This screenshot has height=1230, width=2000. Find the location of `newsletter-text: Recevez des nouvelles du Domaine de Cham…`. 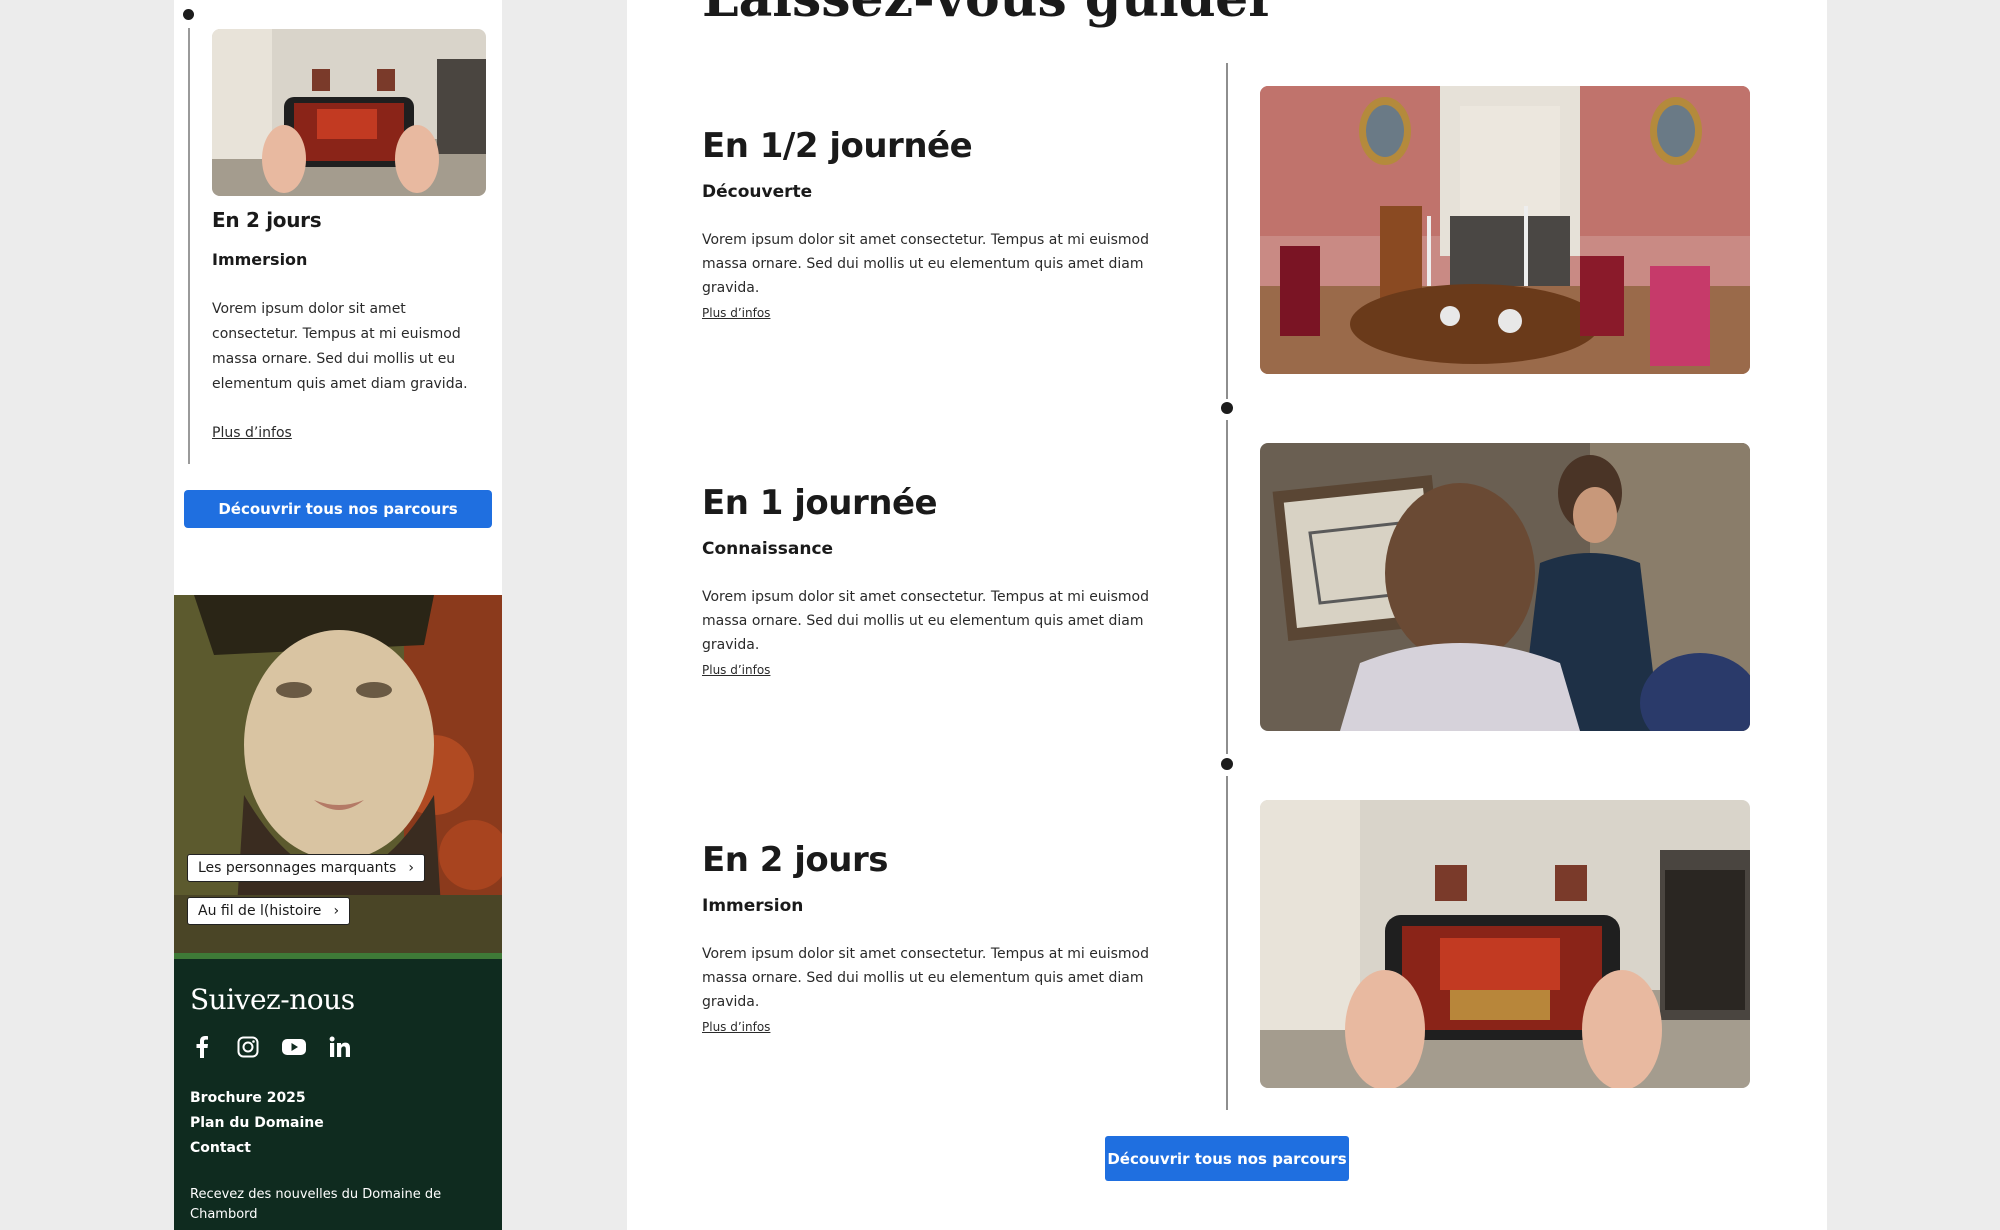

newsletter-text: Recevez des nouvelles du Domaine de Cham… is located at coordinates (316, 1204).